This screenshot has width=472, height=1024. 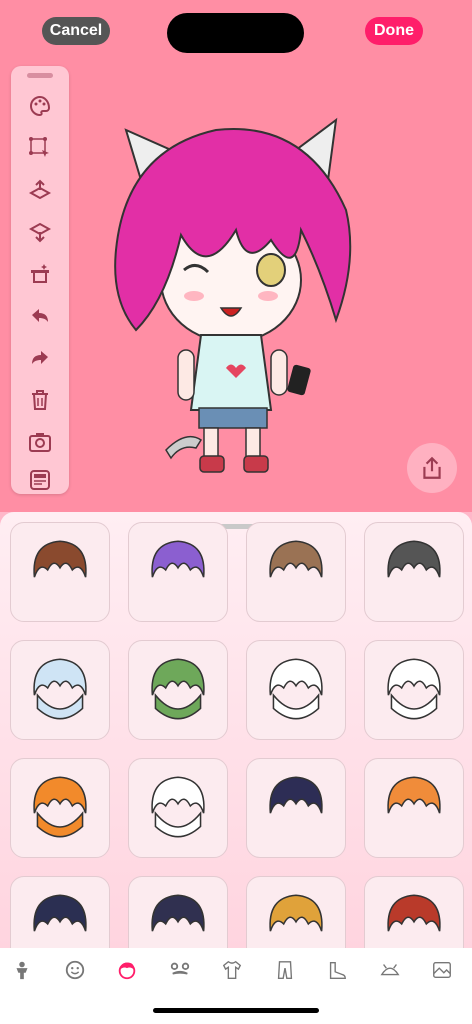 I want to click on hair-option-navy-hair-headband, so click(x=296, y=808).